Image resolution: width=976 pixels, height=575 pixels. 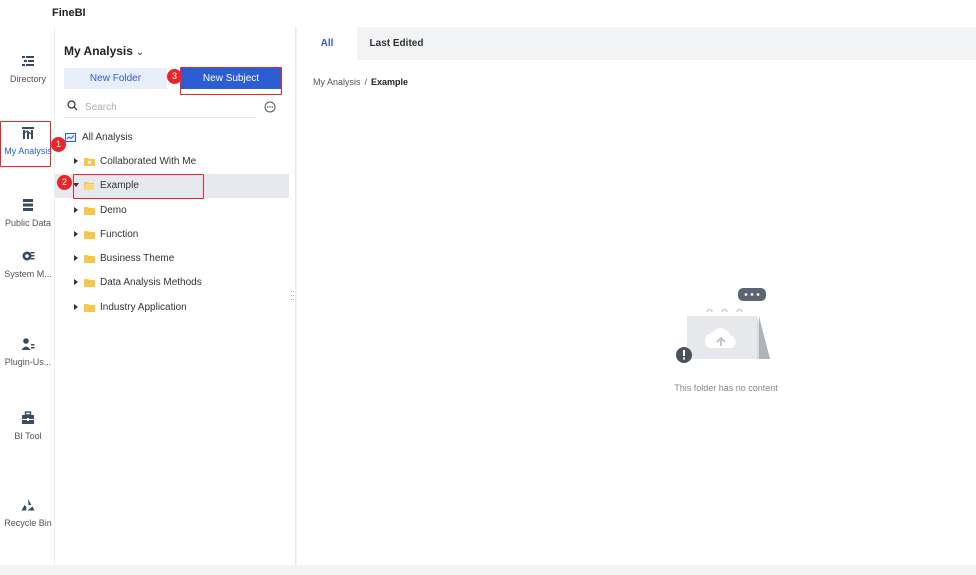 I want to click on system-management-icon, so click(x=28, y=256).